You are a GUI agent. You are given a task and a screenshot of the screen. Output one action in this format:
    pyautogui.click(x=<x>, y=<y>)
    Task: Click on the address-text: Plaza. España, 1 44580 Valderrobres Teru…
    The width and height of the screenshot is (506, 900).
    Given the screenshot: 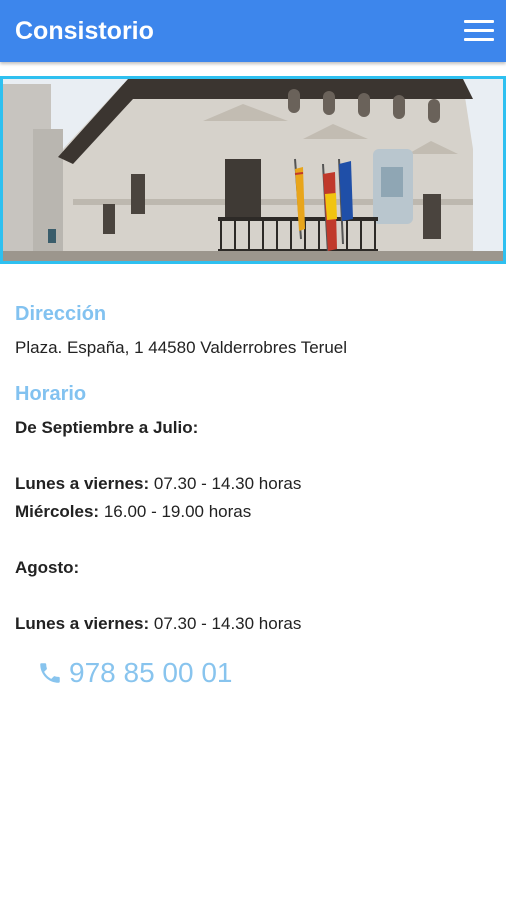 What is the action you would take?
    pyautogui.click(x=181, y=347)
    